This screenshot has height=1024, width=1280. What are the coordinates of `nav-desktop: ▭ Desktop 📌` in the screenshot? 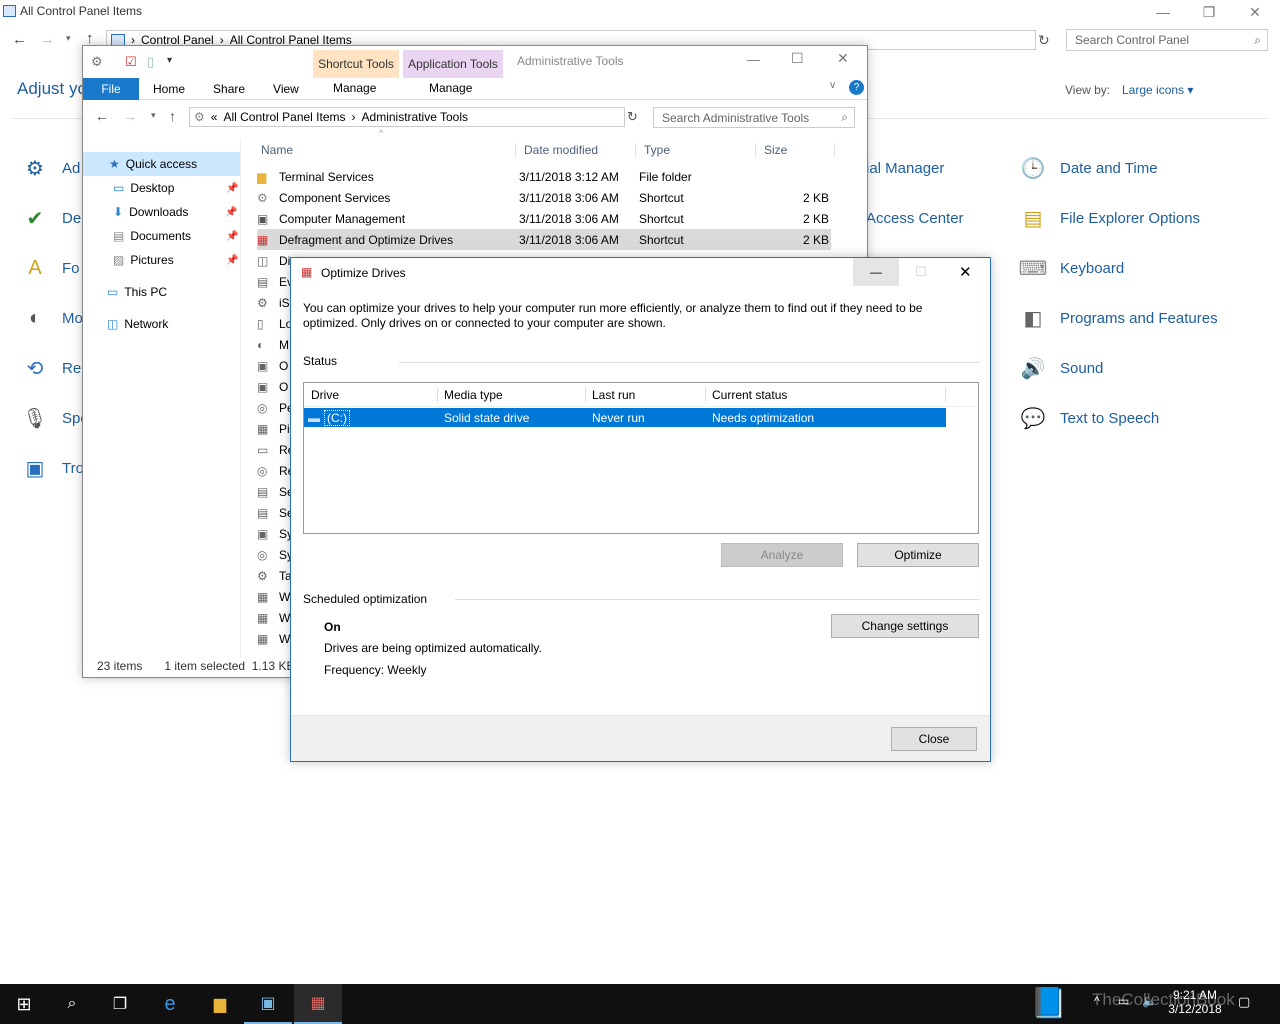 It's located at (161, 188).